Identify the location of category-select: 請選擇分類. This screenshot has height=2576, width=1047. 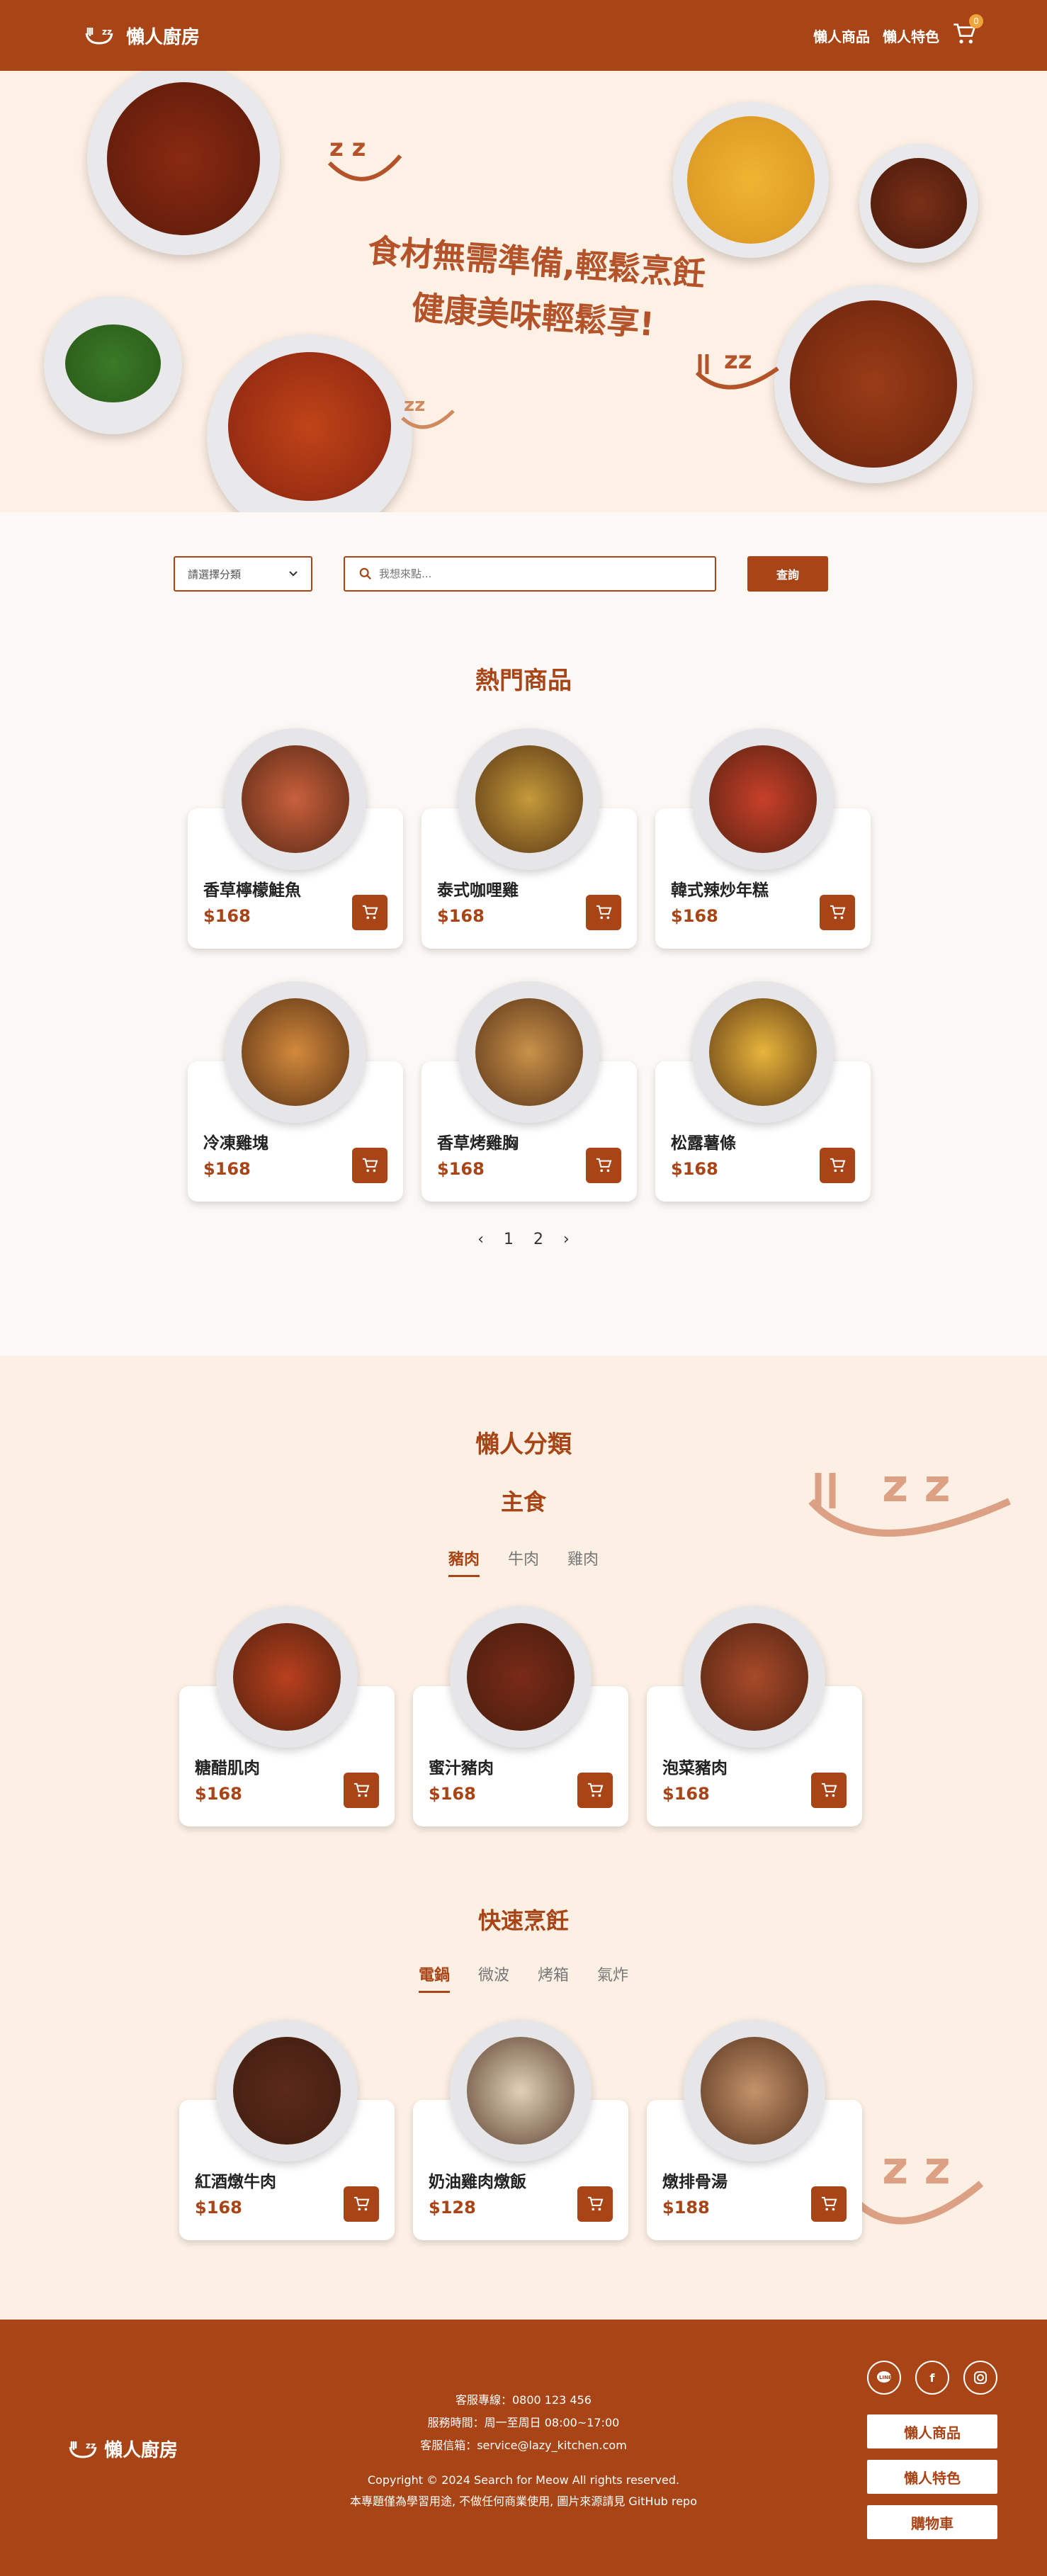
(243, 574).